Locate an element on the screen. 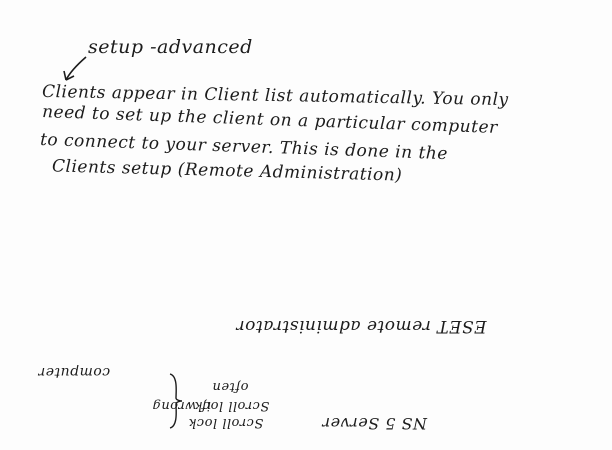  scroll-lock-text-1: Scroll lock is located at coordinates (226, 422).